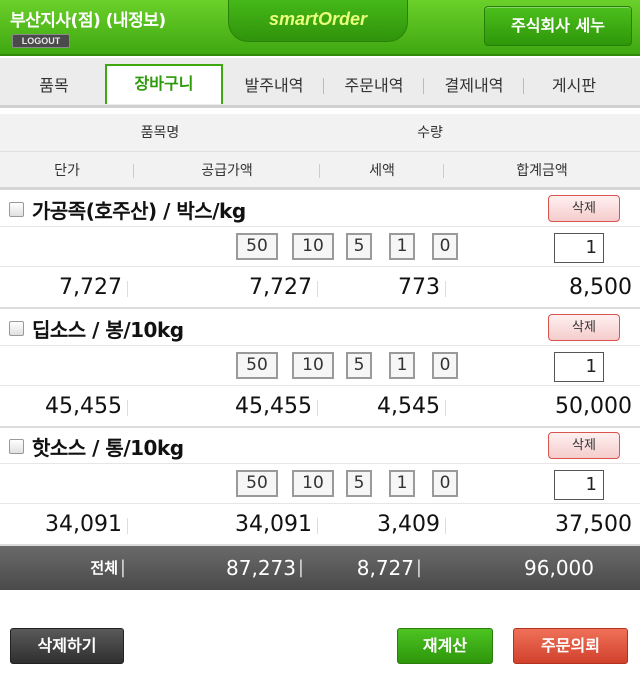  Describe the element at coordinates (164, 84) in the screenshot. I see `tab-cart: 장바구니` at that location.